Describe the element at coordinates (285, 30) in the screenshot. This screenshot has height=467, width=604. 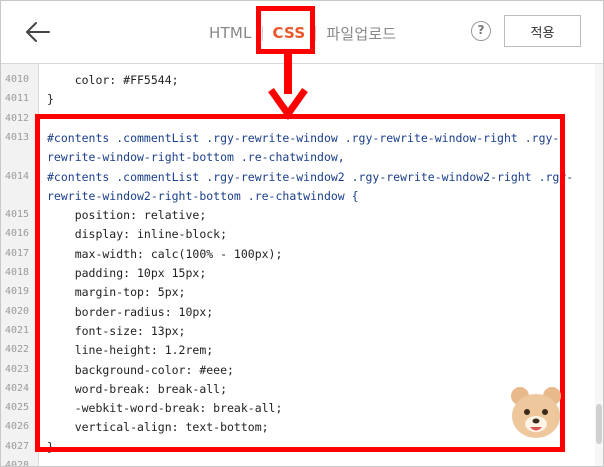
I see `css-tab-highlight` at that location.